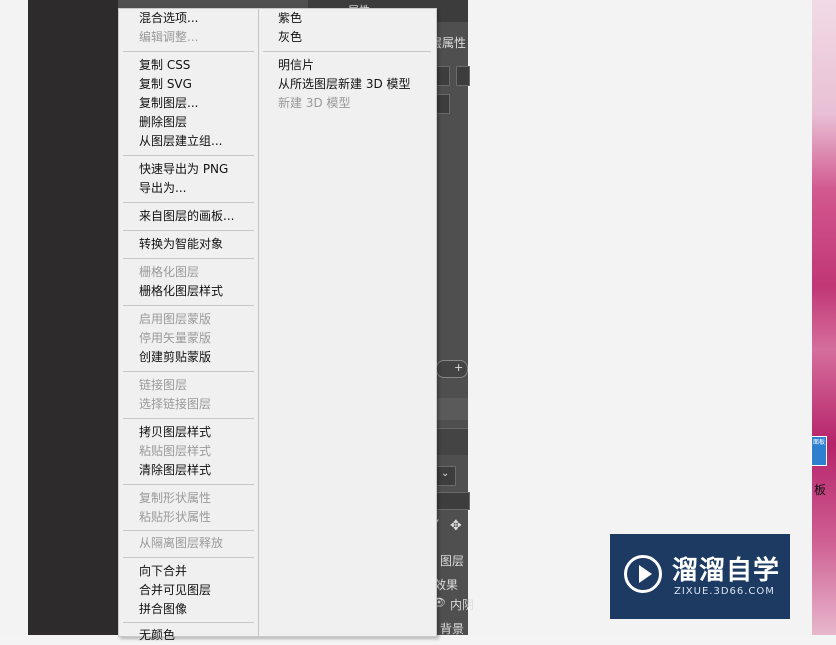  What do you see at coordinates (175, 338) in the screenshot?
I see `menu-item-disable-vector-mask: 停用矢量蒙版` at bounding box center [175, 338].